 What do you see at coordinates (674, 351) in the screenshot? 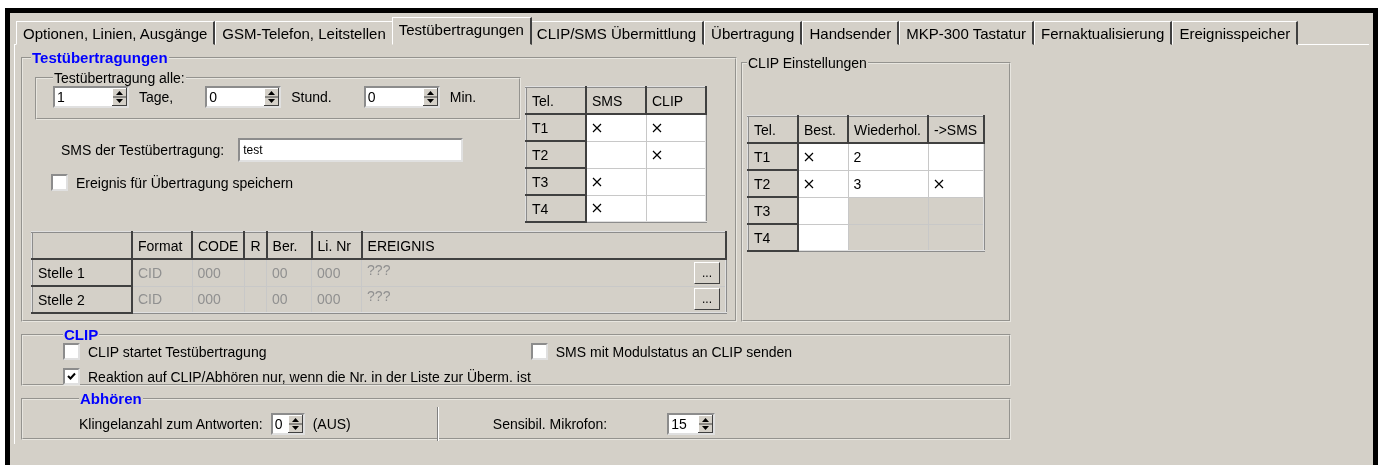
I see `checkbox-label: SMS mit Modulstatus an CLIP senden` at bounding box center [674, 351].